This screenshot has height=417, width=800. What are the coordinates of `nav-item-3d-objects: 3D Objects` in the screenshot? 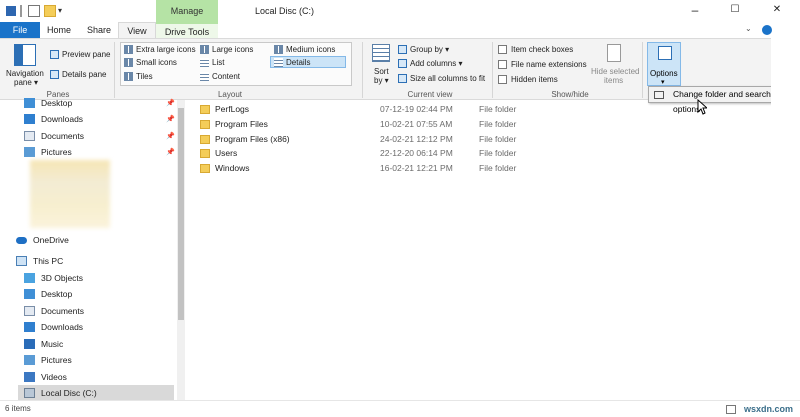 It's located at (99, 278).